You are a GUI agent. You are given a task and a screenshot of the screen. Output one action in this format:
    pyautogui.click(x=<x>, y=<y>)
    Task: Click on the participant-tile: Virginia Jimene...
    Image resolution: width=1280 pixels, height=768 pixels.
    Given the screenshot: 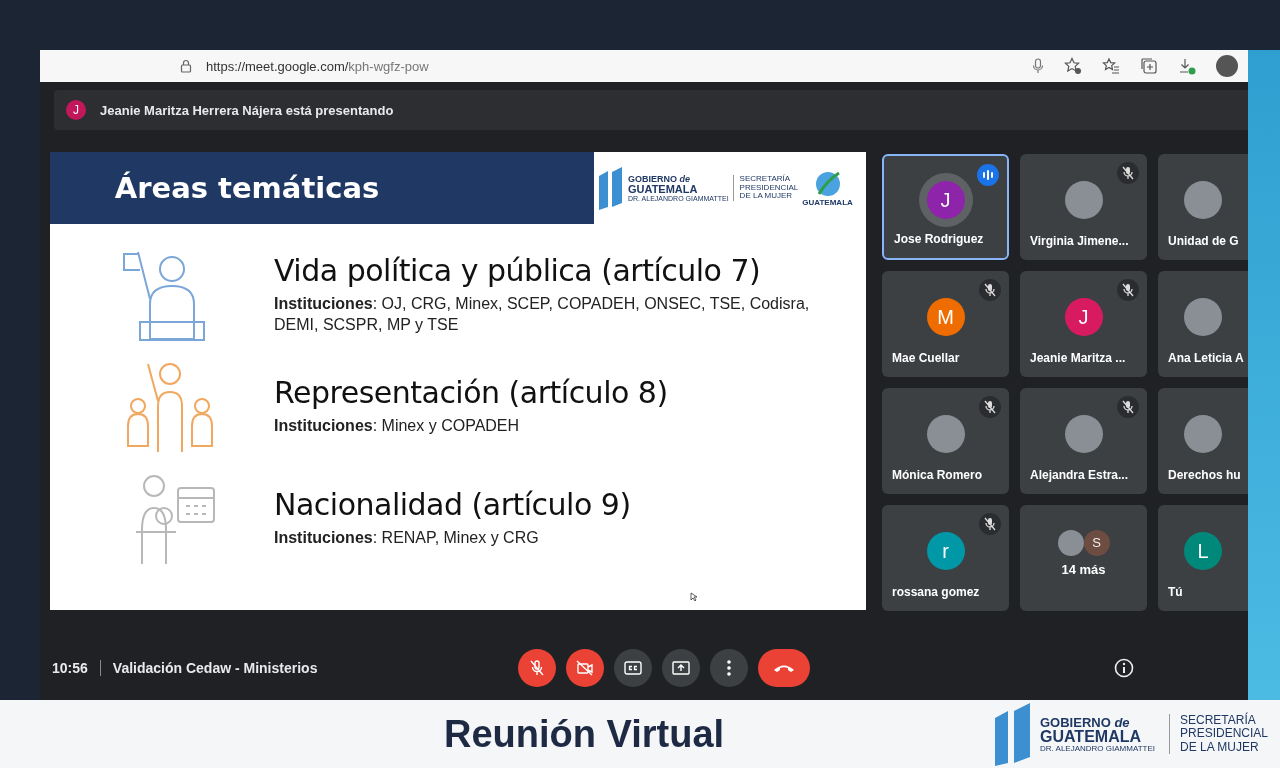 What is the action you would take?
    pyautogui.click(x=1083, y=207)
    